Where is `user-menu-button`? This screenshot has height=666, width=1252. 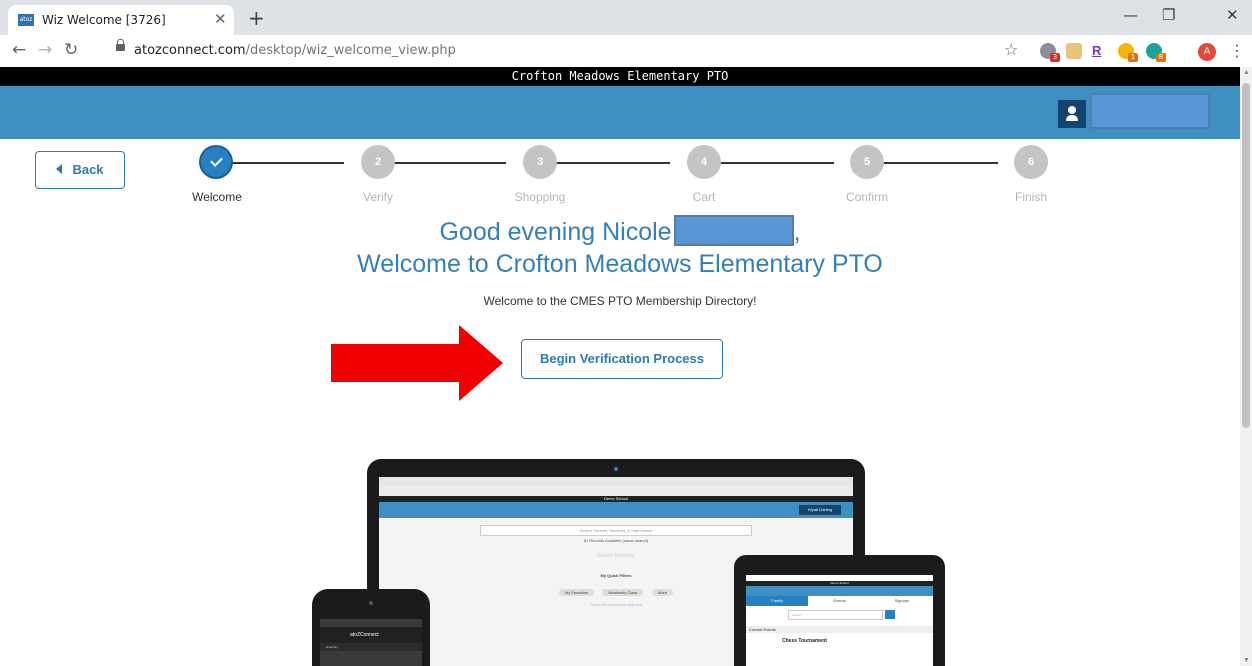 user-menu-button is located at coordinates (1134, 111).